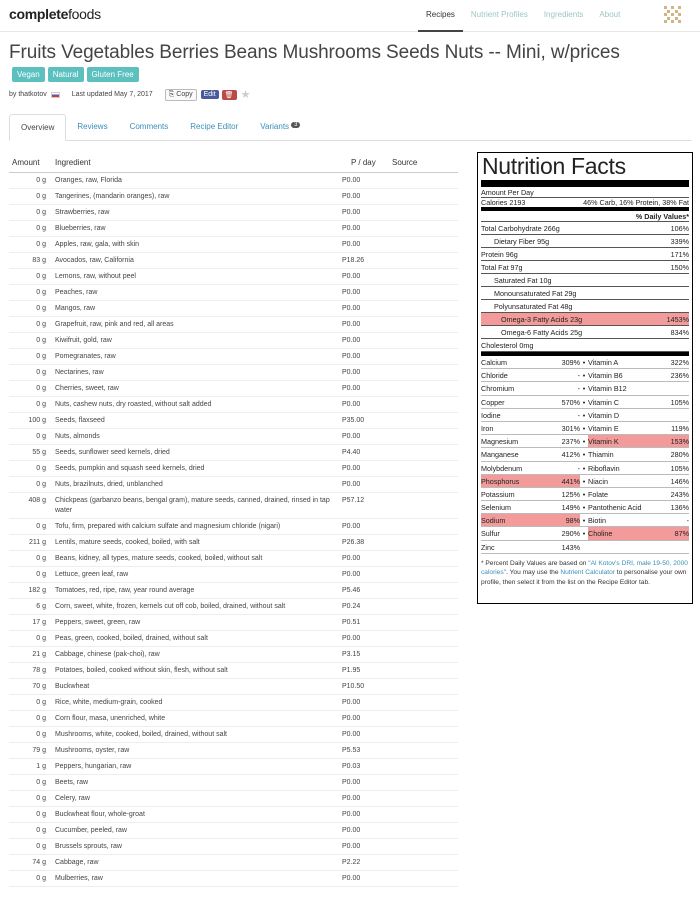 The image size is (700, 899). What do you see at coordinates (609, 16) in the screenshot?
I see `nav-about: About` at bounding box center [609, 16].